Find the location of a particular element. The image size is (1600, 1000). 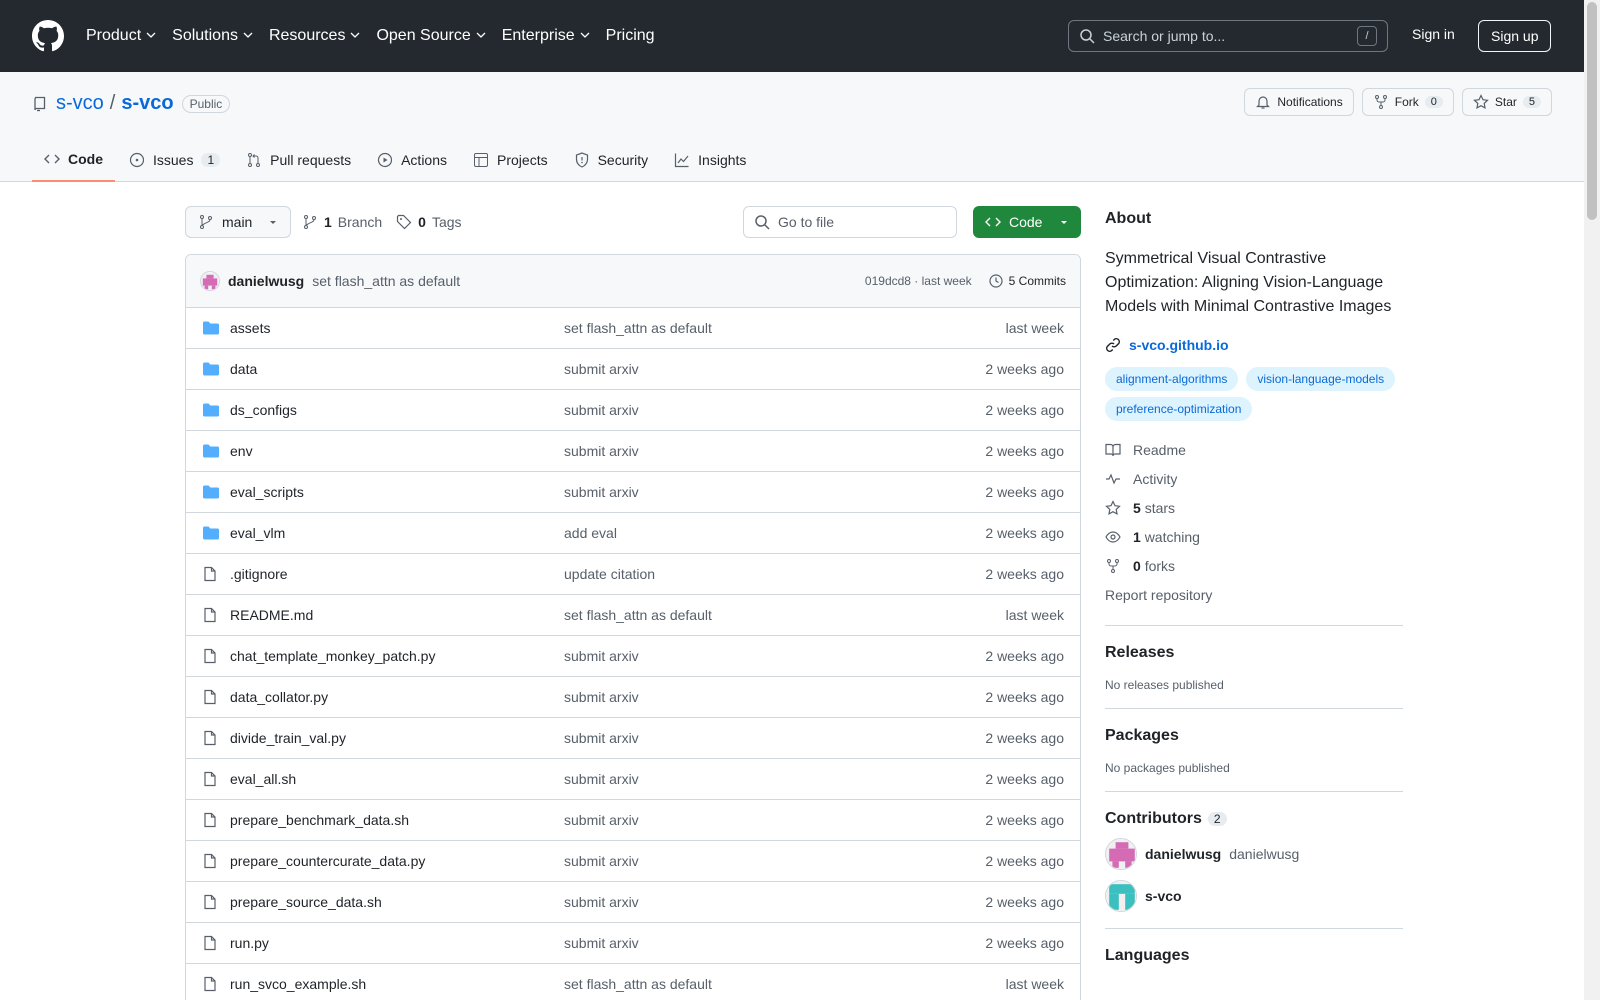

tag-icon is located at coordinates (404, 222).